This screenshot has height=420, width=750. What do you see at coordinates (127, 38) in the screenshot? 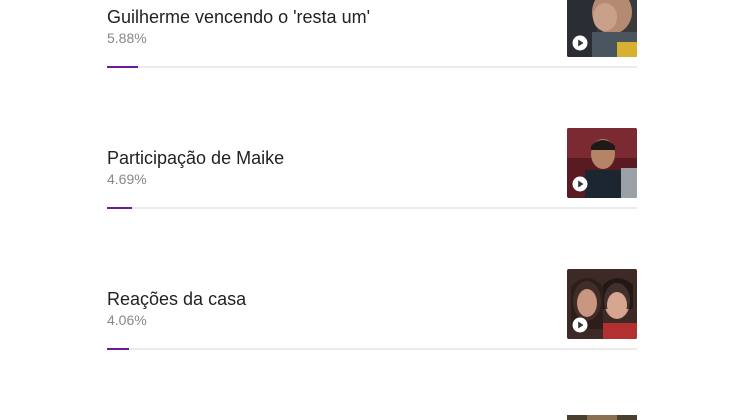
I see `poll-option-percent: 5.88%` at bounding box center [127, 38].